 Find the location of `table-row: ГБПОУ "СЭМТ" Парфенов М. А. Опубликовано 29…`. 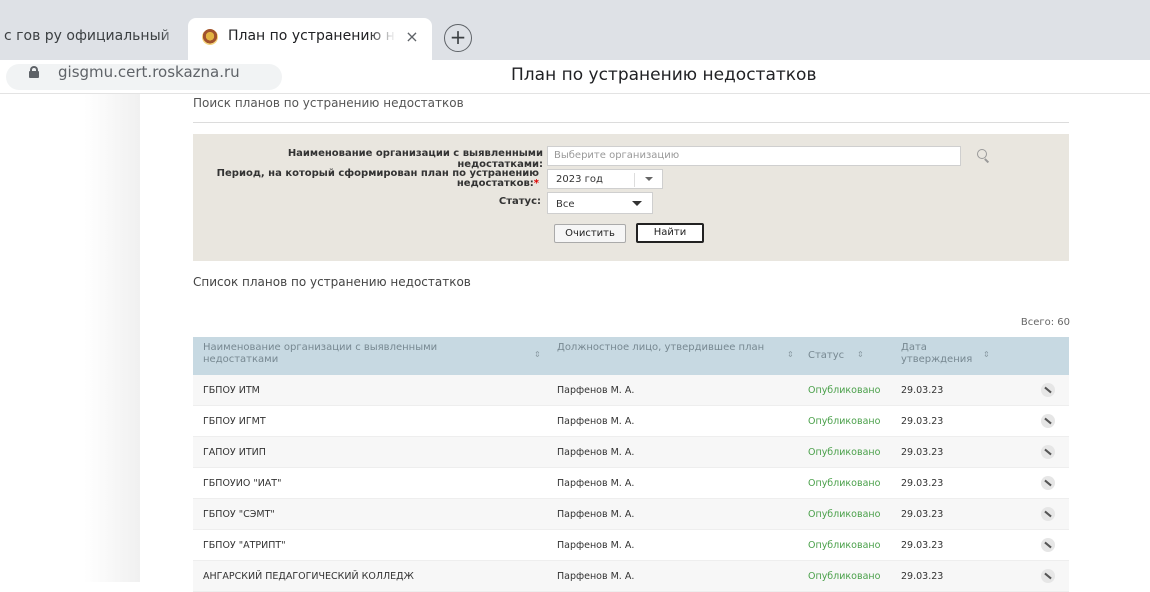

table-row: ГБПОУ "СЭМТ" Парфенов М. А. Опубликовано 29… is located at coordinates (631, 514).